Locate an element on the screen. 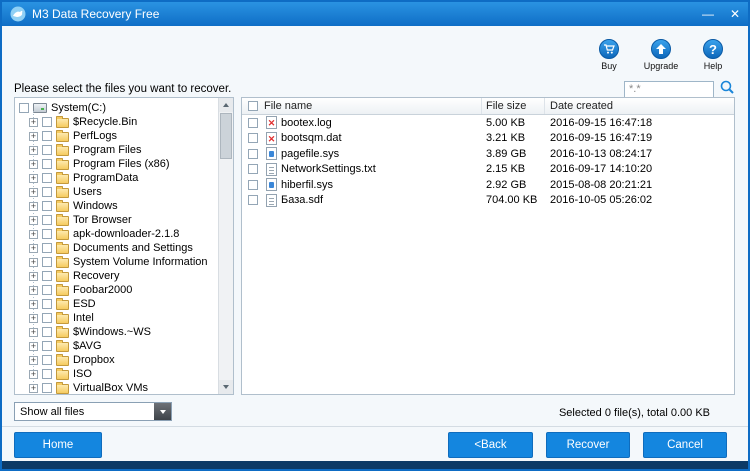 The image size is (750, 471). cancel-button: Cancel is located at coordinates (685, 445).